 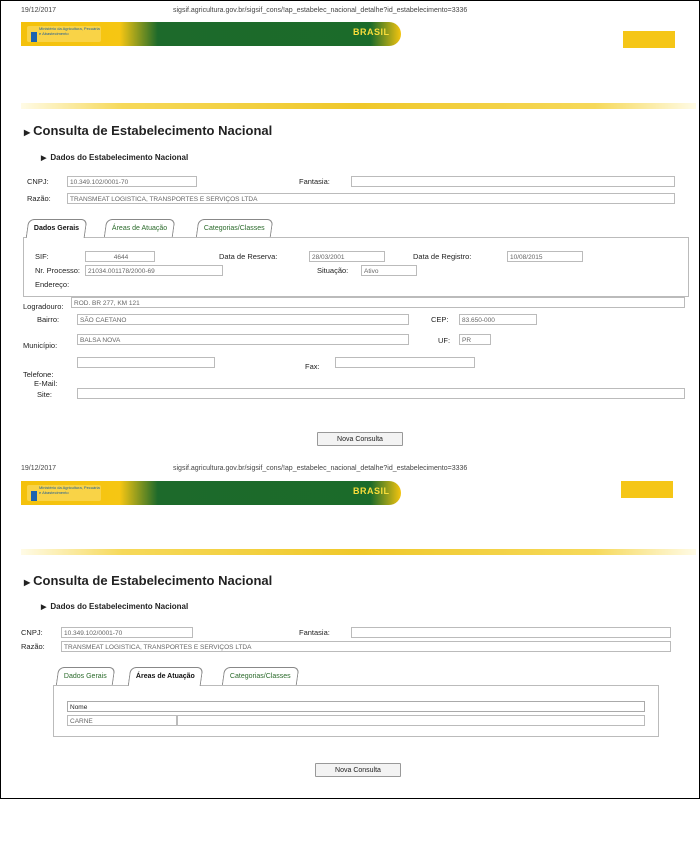 What do you see at coordinates (243, 339) in the screenshot?
I see `municipio-field: BALSA NOVA` at bounding box center [243, 339].